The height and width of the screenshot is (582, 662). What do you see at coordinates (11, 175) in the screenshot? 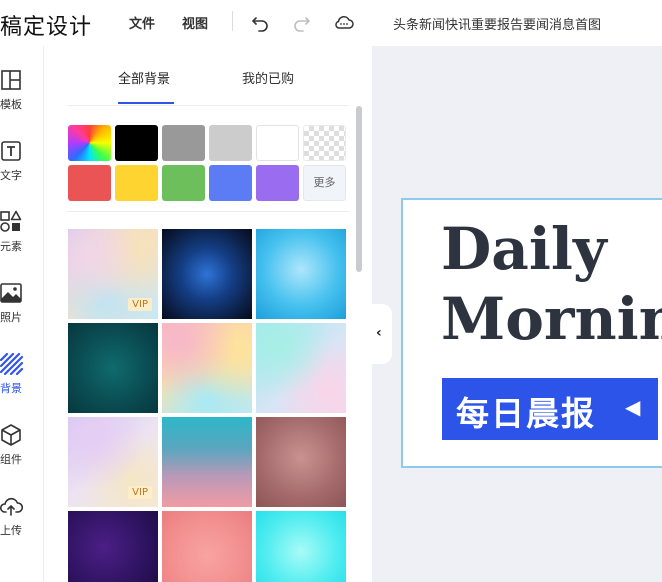
I see `sidebar-item-label: 文字` at bounding box center [11, 175].